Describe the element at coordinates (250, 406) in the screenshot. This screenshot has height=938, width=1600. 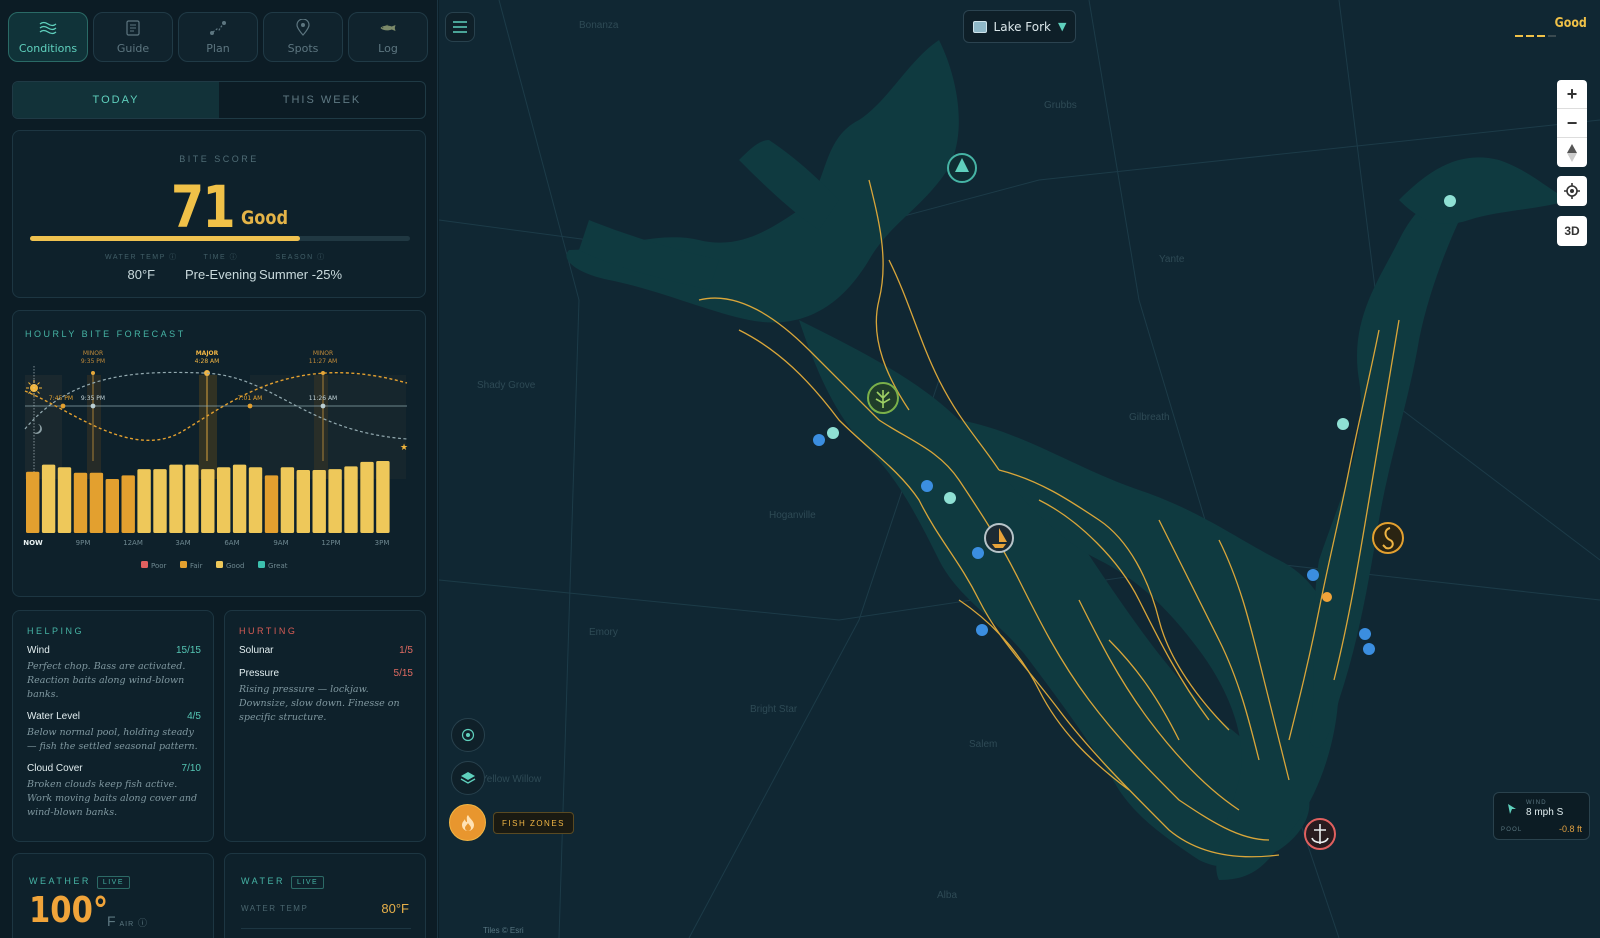
I see `sunrise-dot` at that location.